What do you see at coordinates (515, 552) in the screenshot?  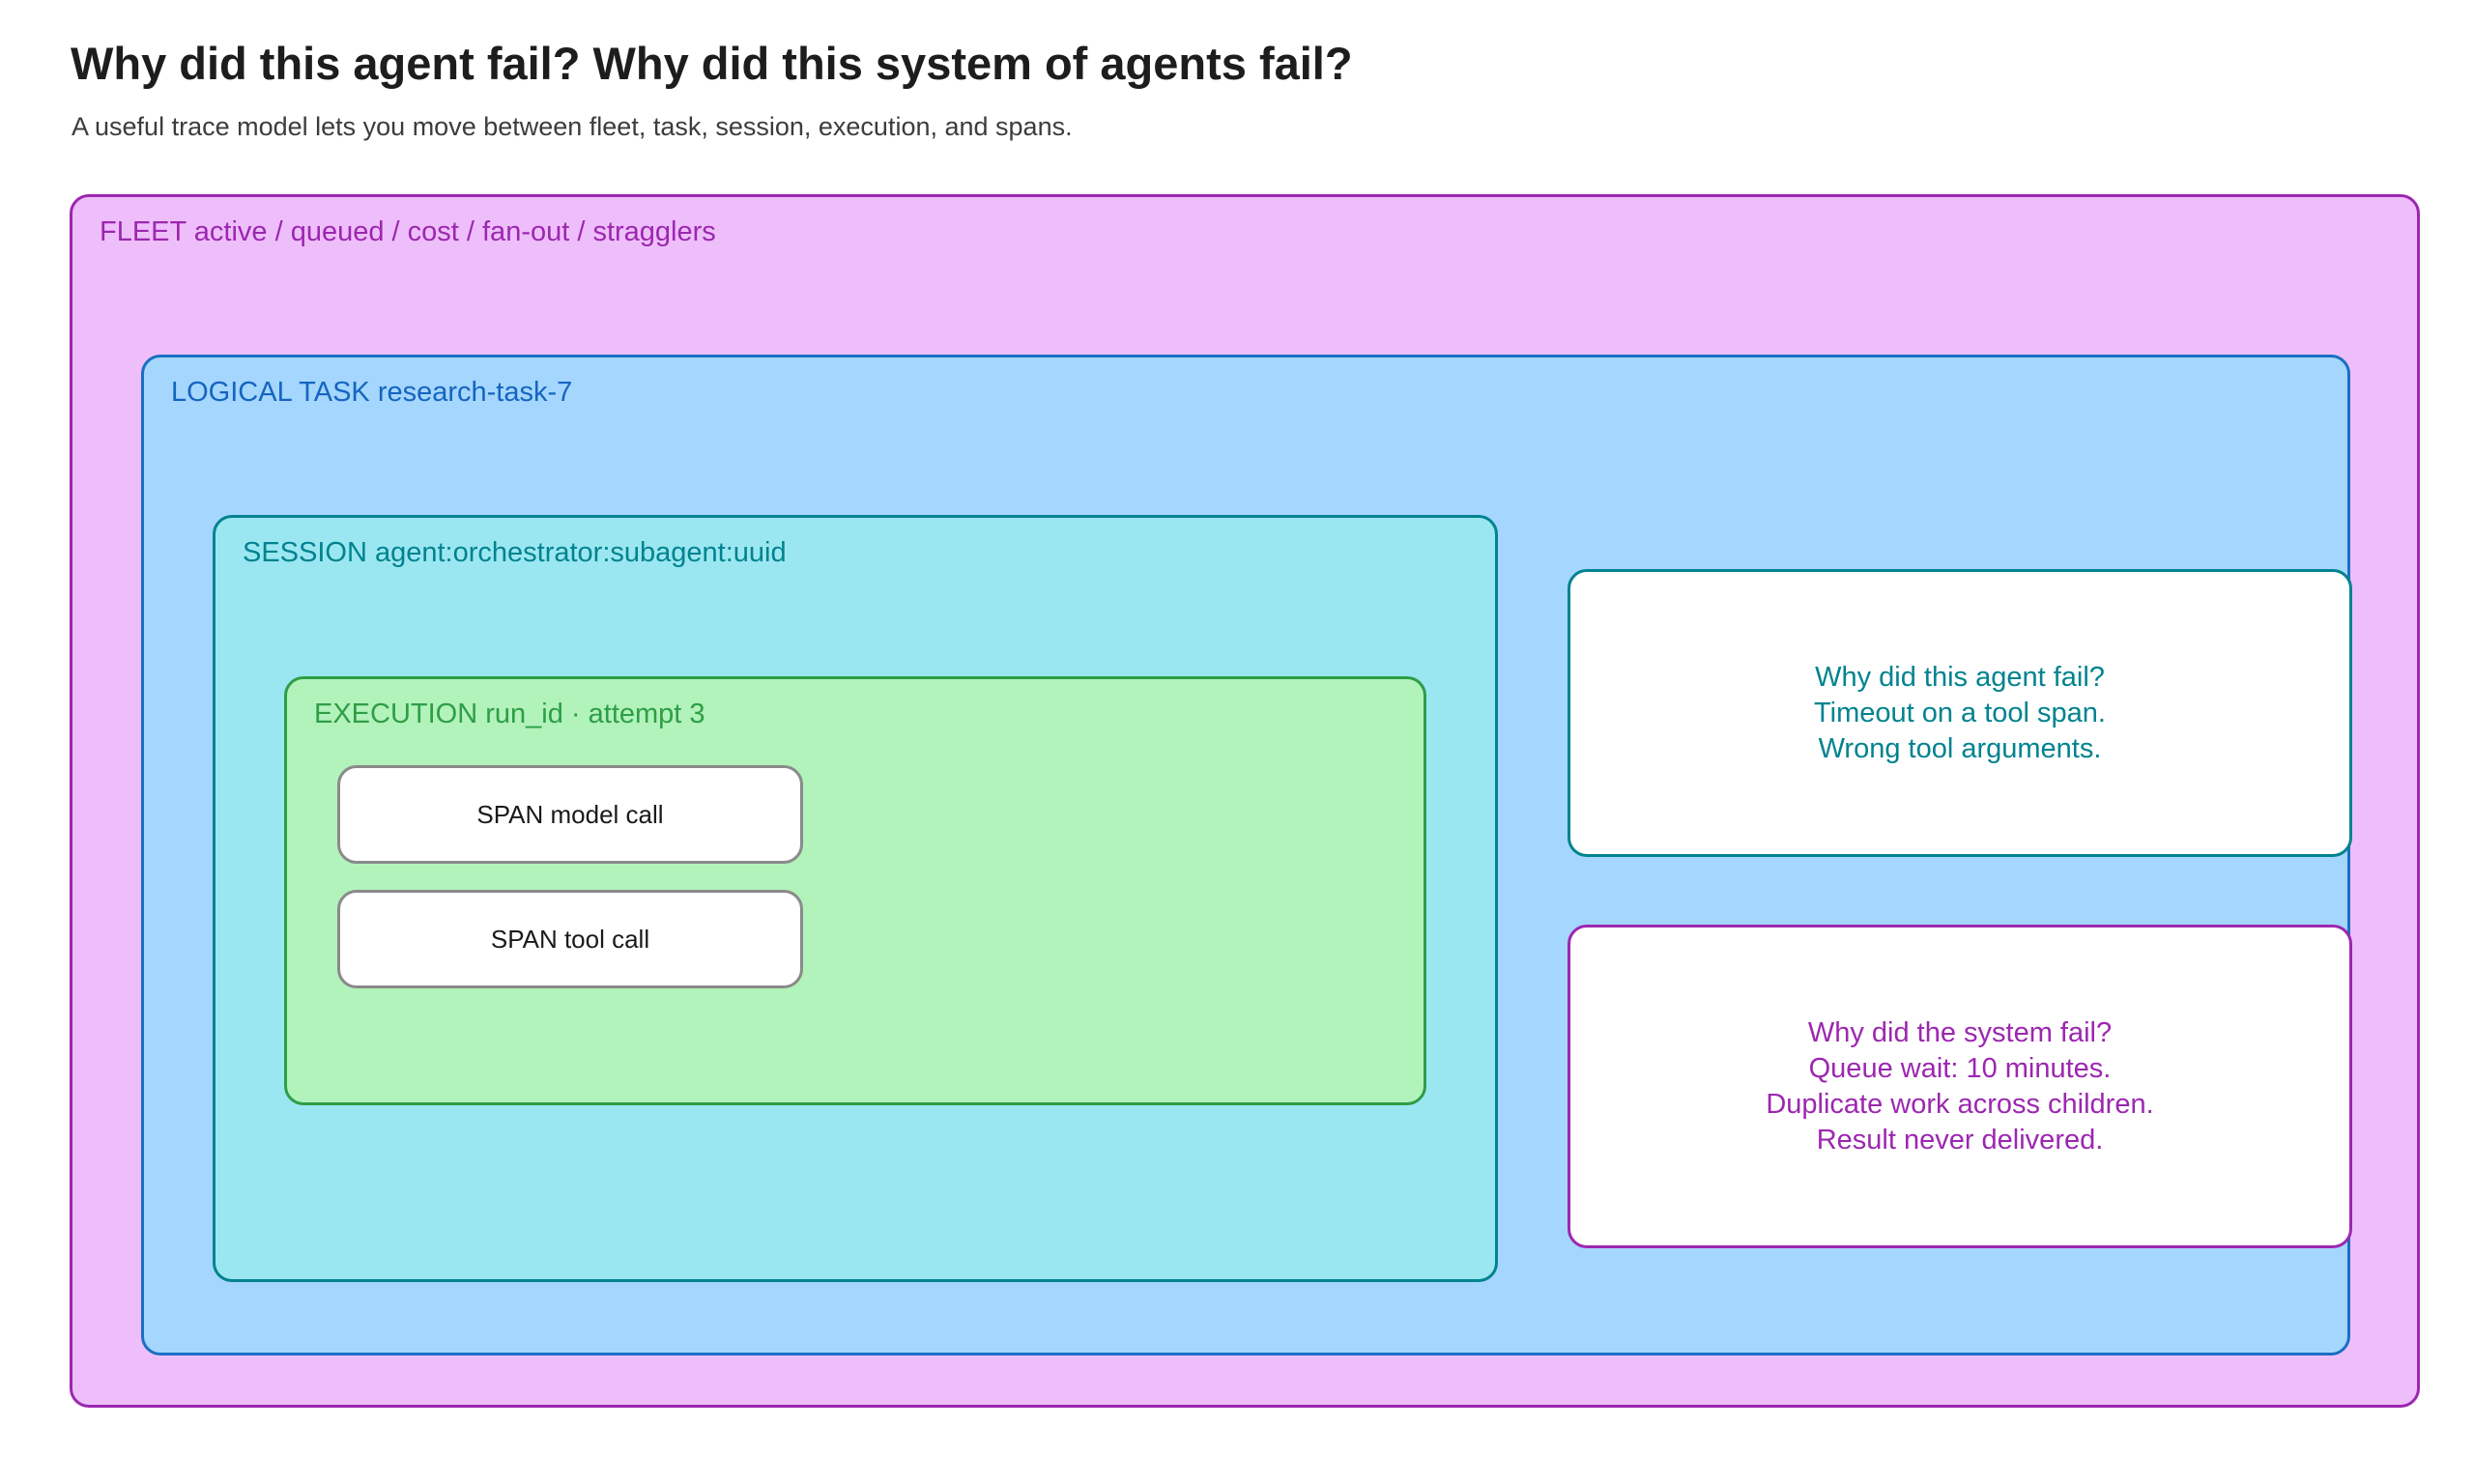 I see `session-label: SESSION agent:orchestrator:subagent:uuid` at bounding box center [515, 552].